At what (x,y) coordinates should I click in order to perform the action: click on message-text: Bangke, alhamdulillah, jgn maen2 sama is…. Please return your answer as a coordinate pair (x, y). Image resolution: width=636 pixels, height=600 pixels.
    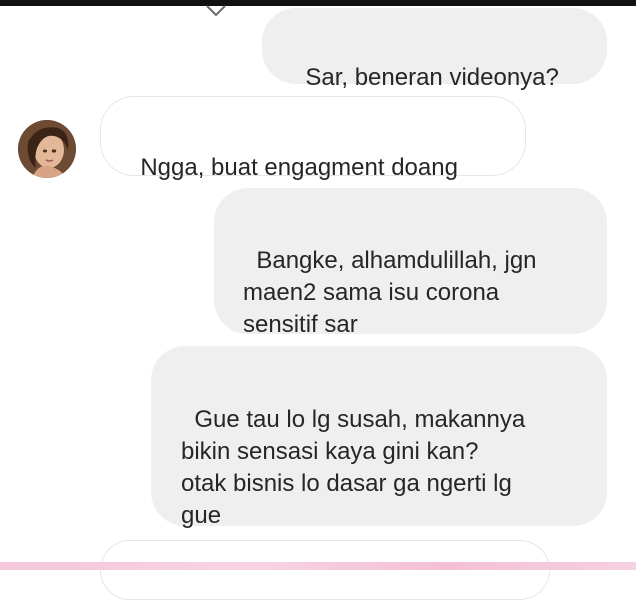
    Looking at the image, I should click on (390, 292).